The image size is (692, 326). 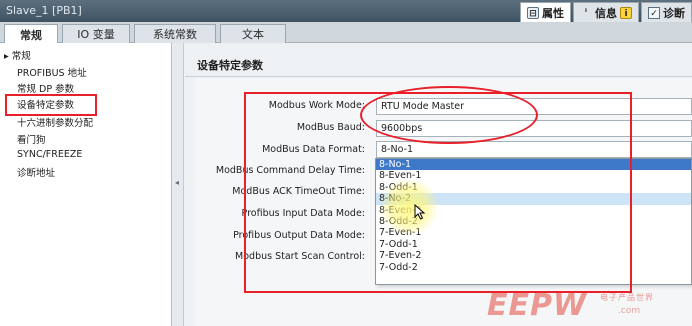 What do you see at coordinates (230, 65) in the screenshot?
I see `section-title: 设备特定参数` at bounding box center [230, 65].